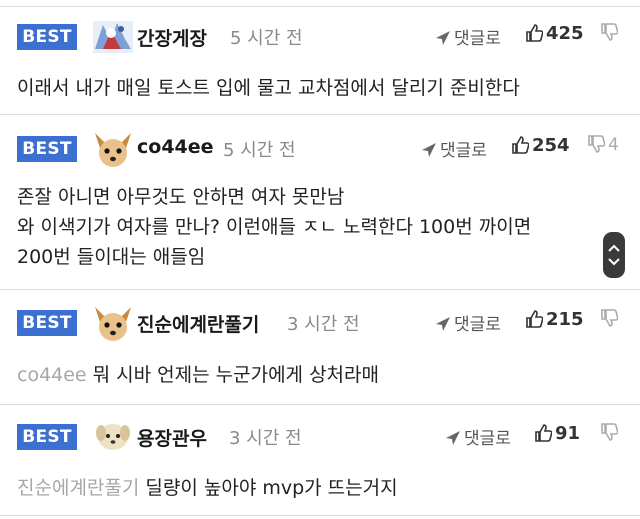 The height and width of the screenshot is (519, 640). I want to click on comment-line: 200번 들이대는 애들임, so click(111, 257).